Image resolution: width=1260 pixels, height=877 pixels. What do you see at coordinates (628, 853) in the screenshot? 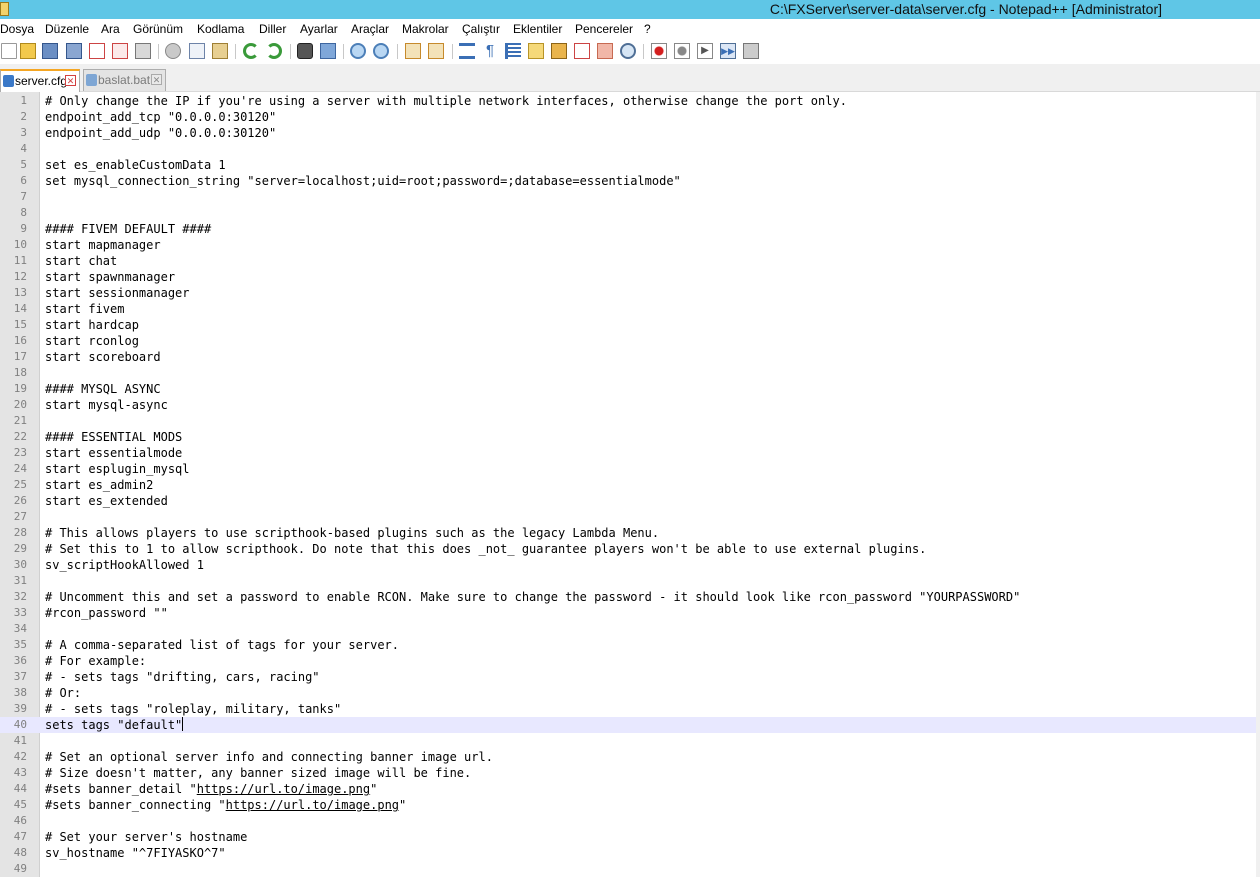
I see `code-line: 48 sv_hostname "^7FIYASKO^7"` at bounding box center [628, 853].